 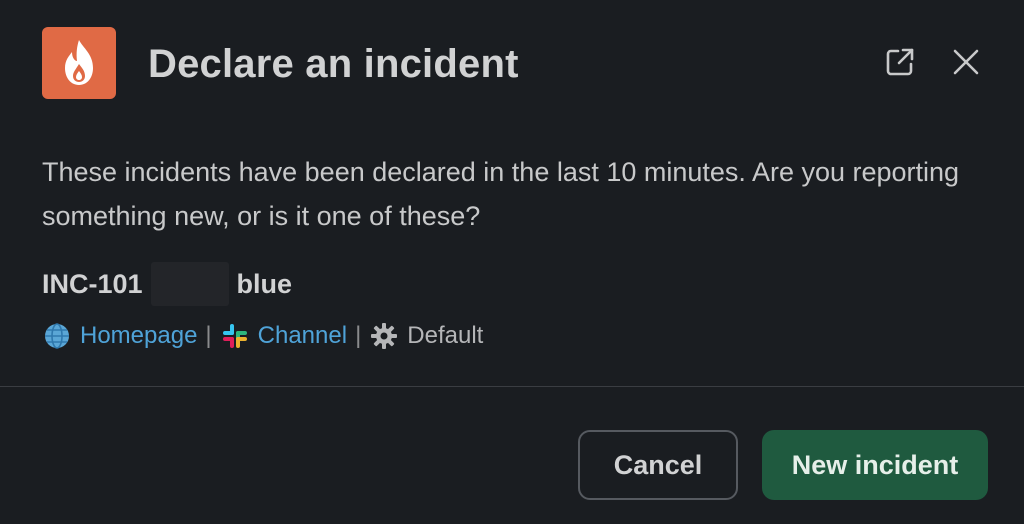 I want to click on open-external-icon, so click(x=900, y=64).